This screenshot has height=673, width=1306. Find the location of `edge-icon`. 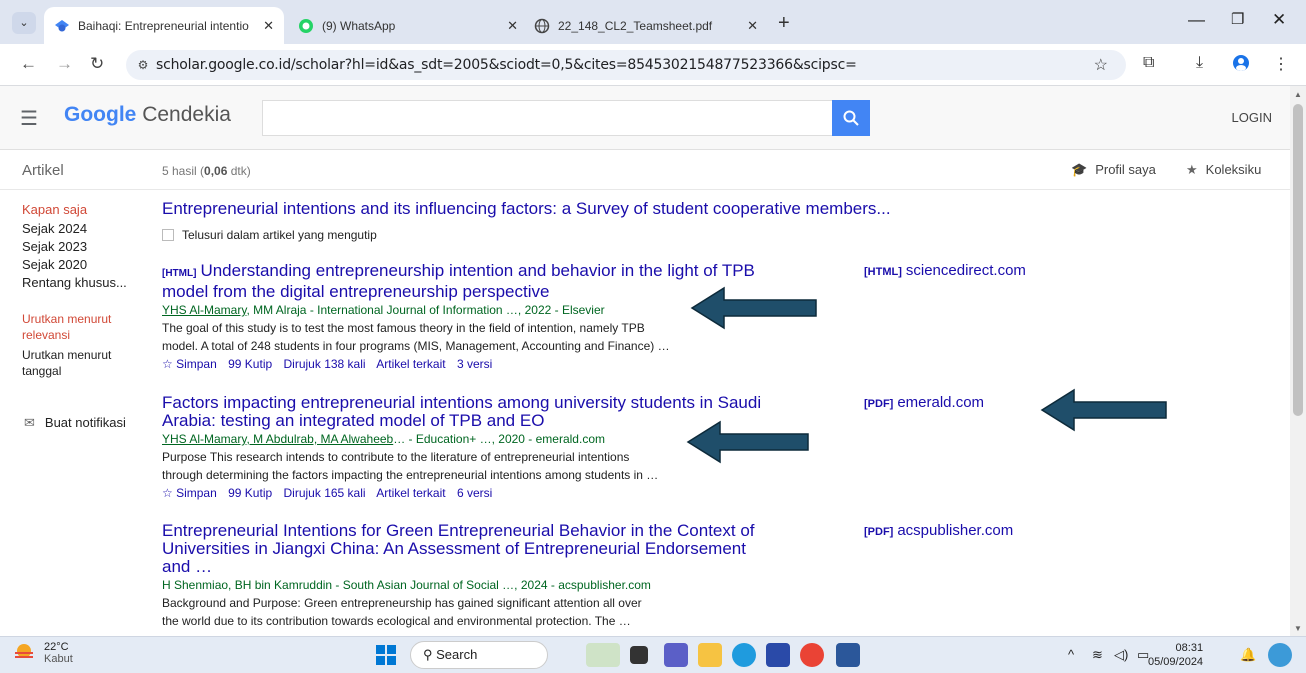

edge-icon is located at coordinates (744, 655).